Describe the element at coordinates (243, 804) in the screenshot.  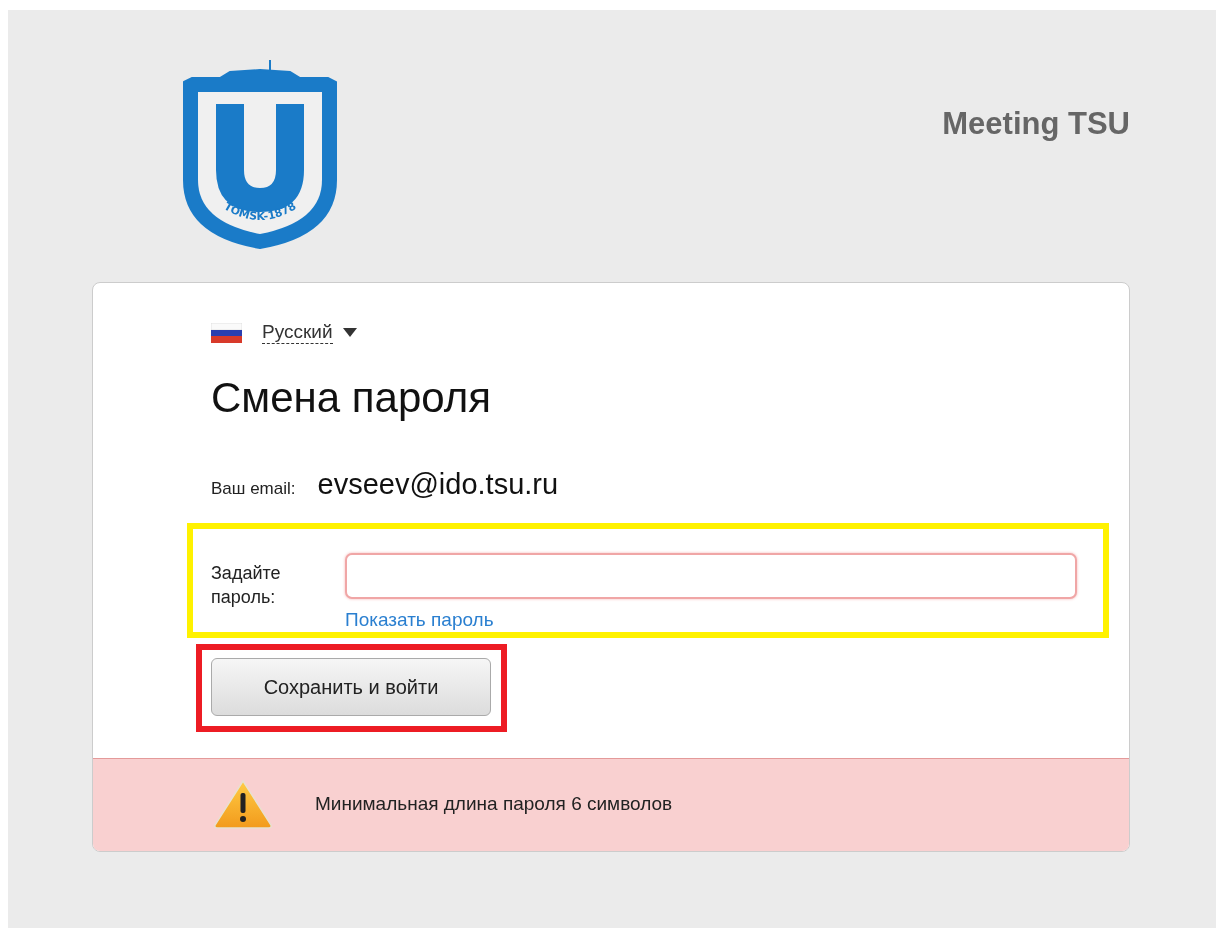
I see `warning-icon` at that location.